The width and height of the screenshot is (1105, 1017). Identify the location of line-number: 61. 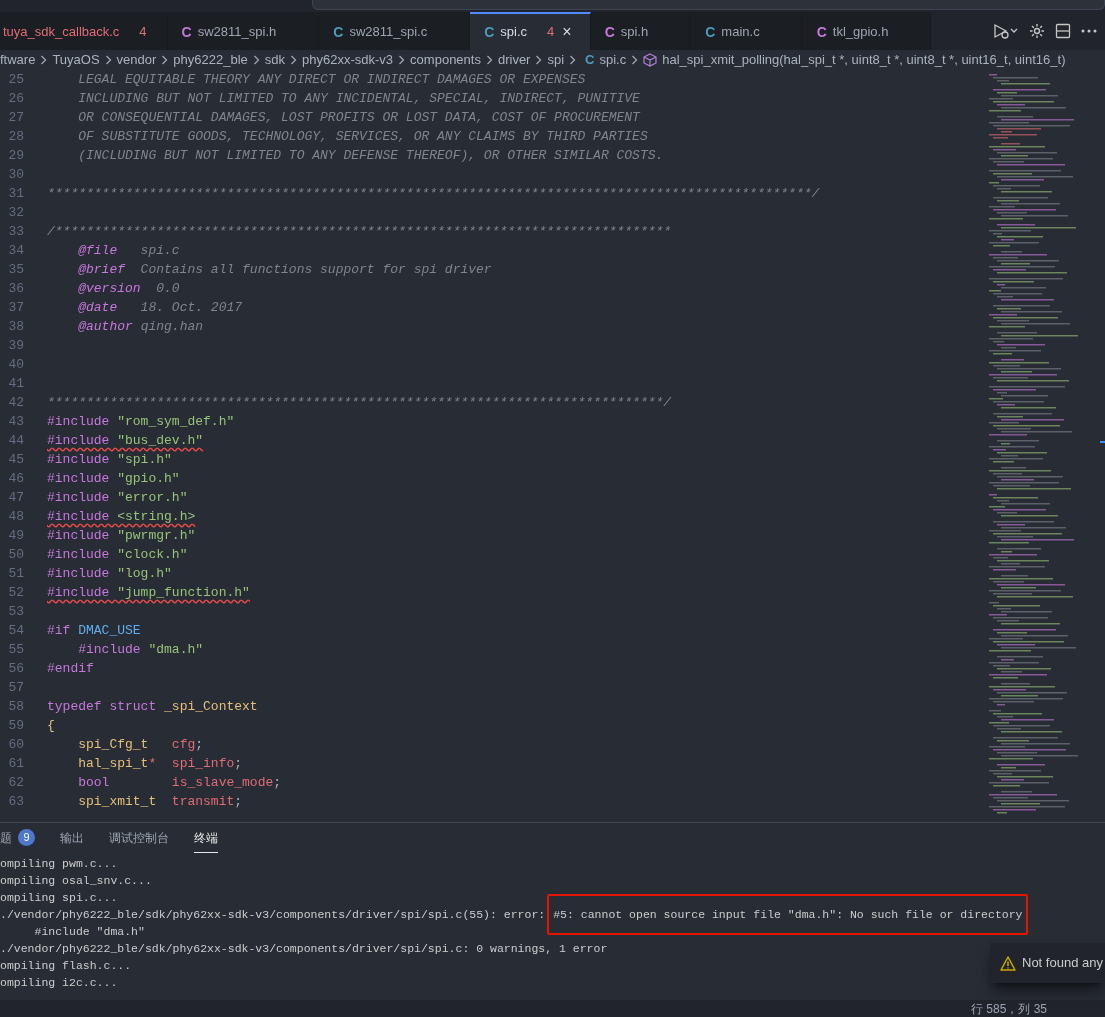
(15, 764).